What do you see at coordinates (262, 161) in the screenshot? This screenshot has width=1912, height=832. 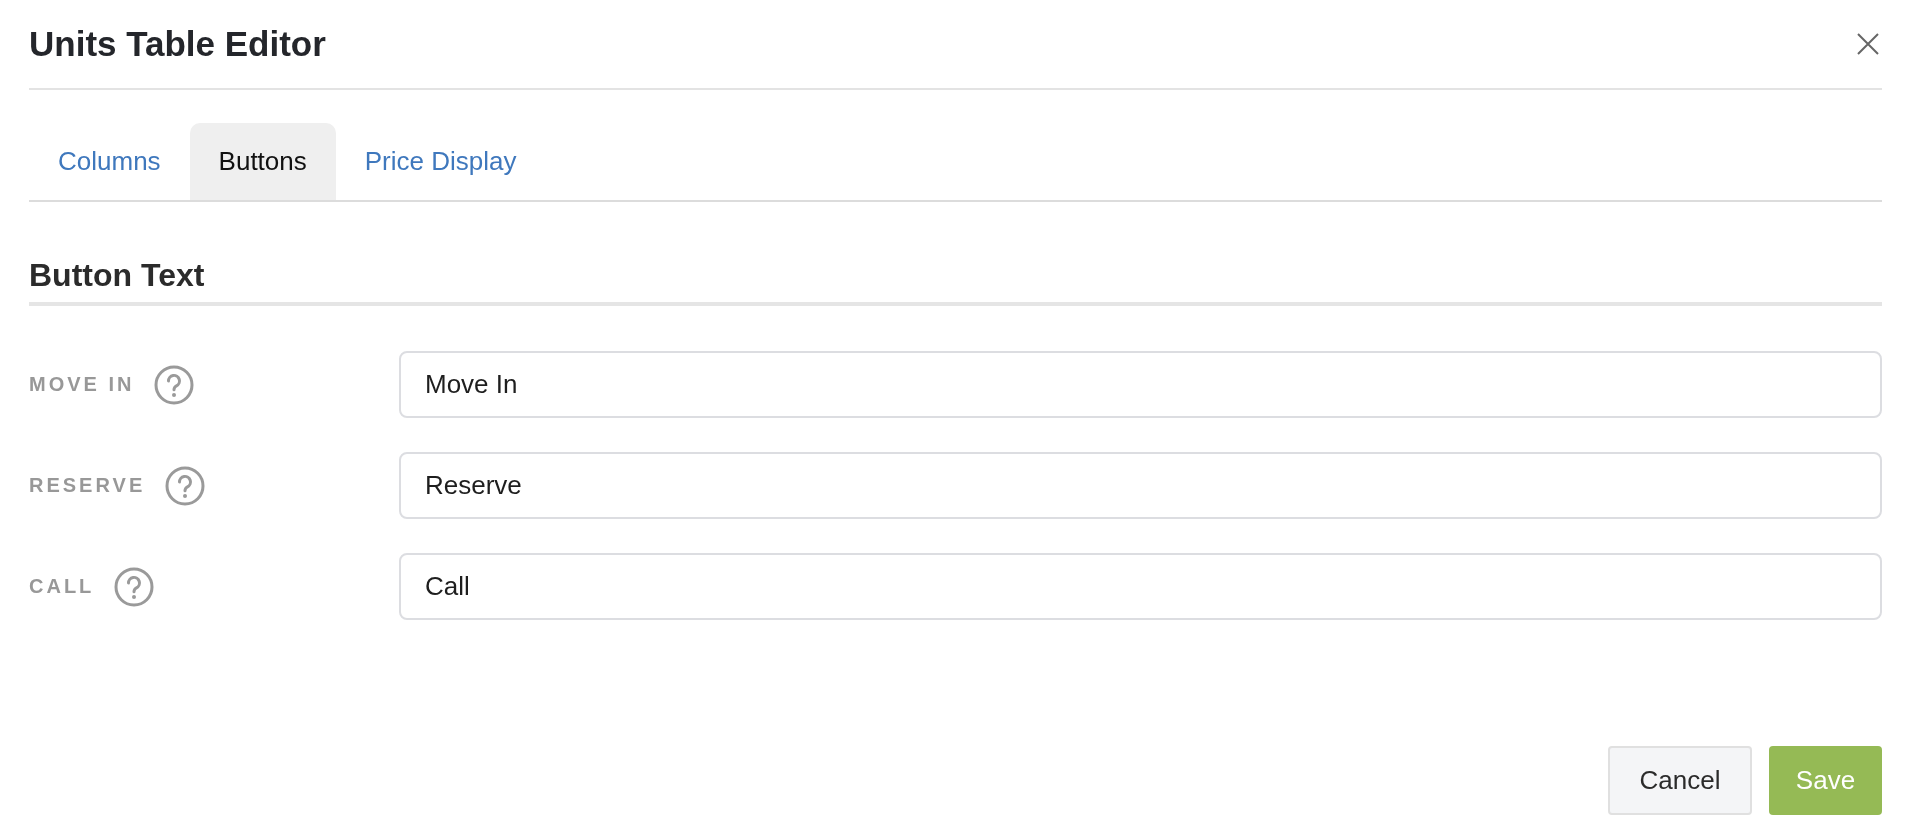 I see `tab: Buttons` at bounding box center [262, 161].